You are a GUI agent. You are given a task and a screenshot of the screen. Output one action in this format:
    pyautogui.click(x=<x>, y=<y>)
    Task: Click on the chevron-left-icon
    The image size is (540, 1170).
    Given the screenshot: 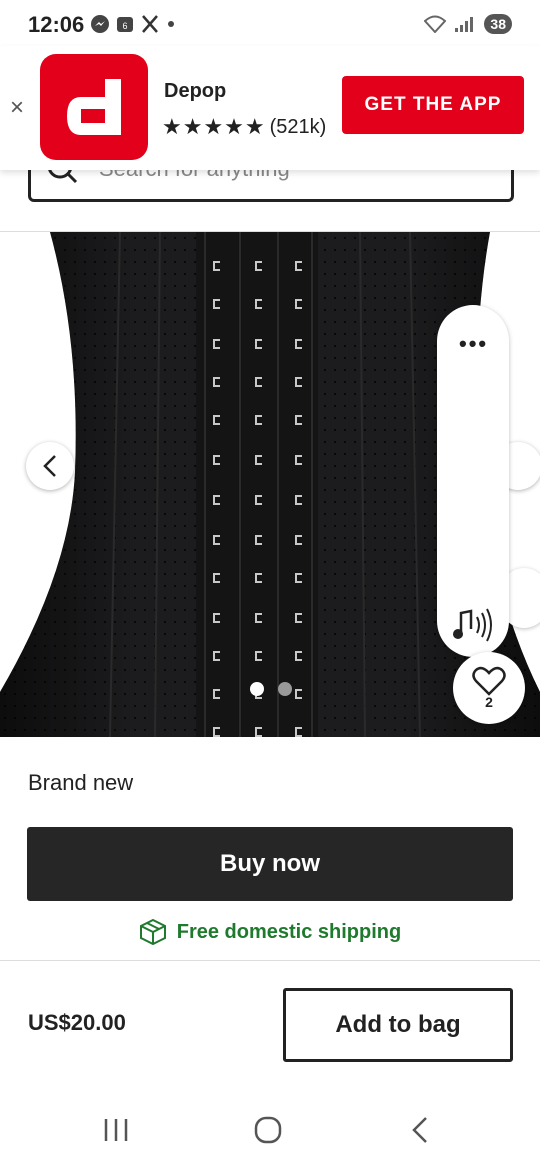 What is the action you would take?
    pyautogui.click(x=49, y=466)
    